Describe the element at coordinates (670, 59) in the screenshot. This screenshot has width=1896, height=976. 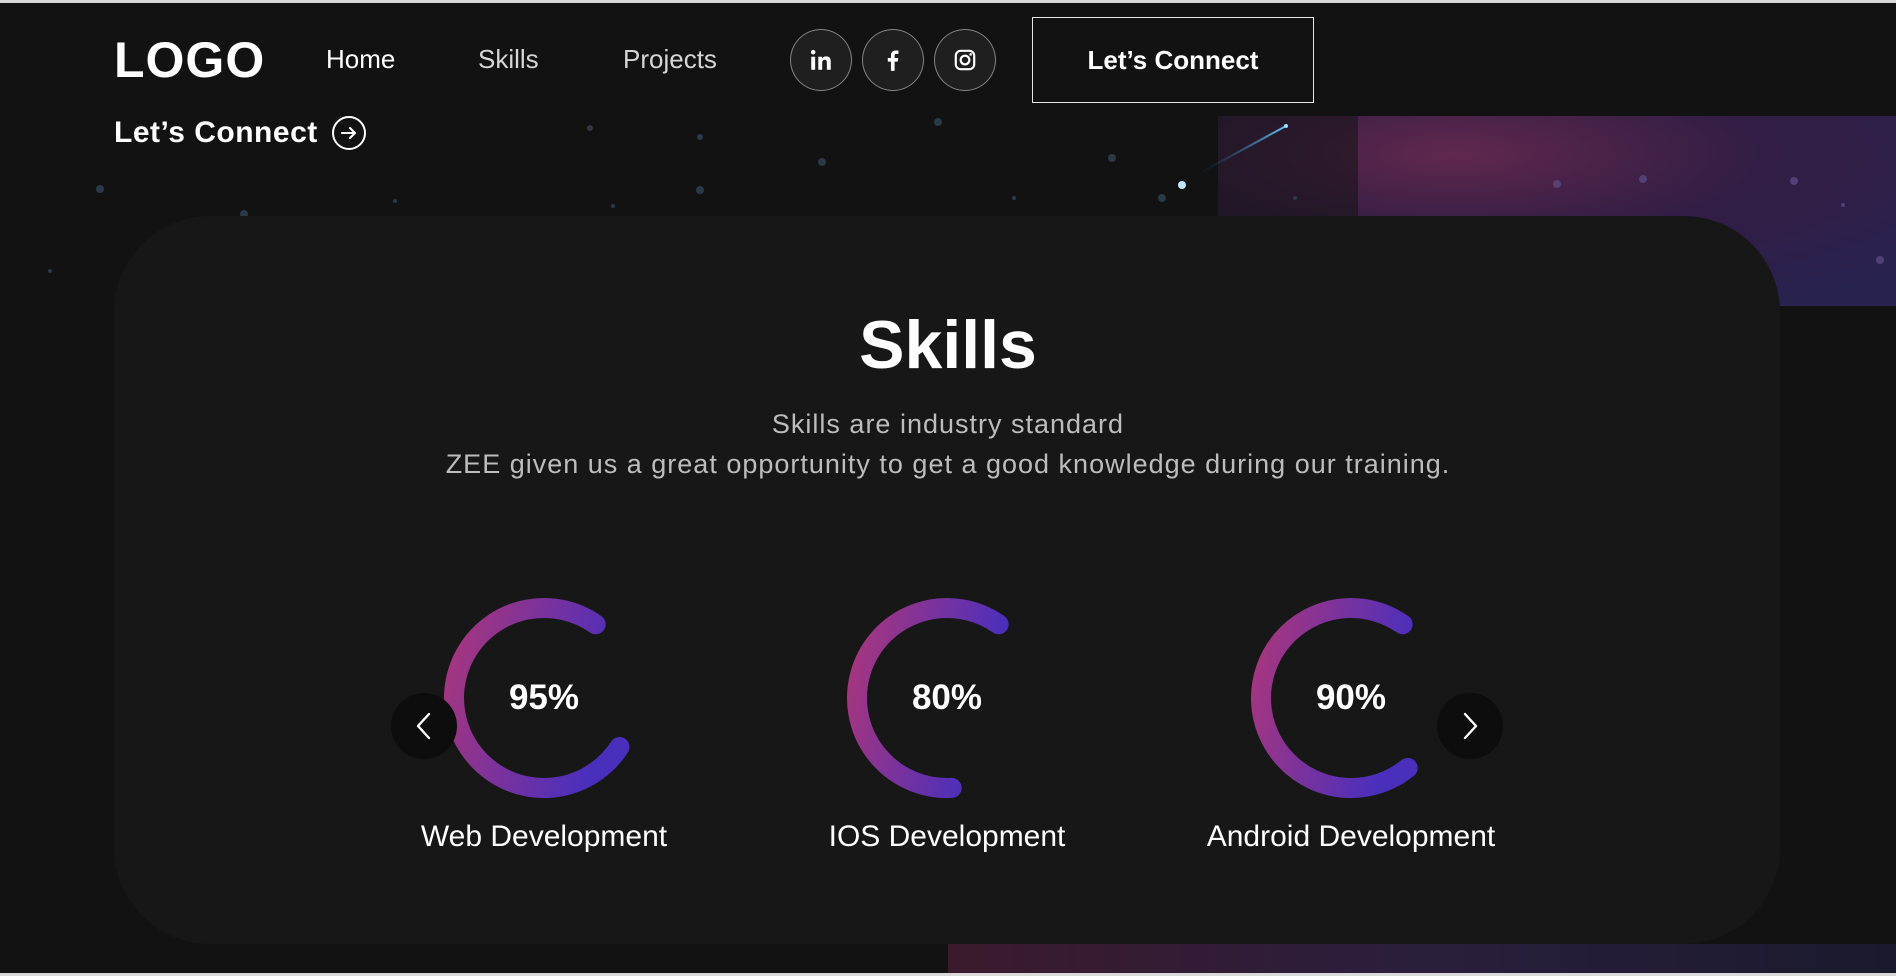
I see `nav-projects: Projects` at that location.